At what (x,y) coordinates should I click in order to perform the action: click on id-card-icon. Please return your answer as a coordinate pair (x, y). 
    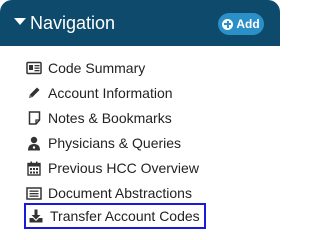
    Looking at the image, I should click on (34, 68).